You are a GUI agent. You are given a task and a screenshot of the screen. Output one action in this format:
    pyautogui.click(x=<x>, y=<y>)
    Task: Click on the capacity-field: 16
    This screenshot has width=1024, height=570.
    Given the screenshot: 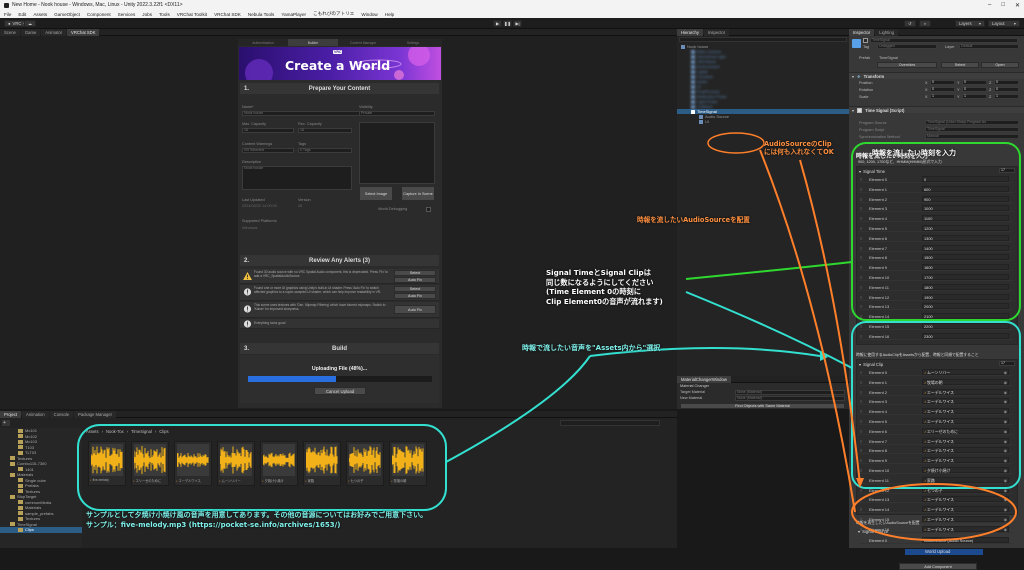 What is the action you would take?
    pyautogui.click(x=268, y=130)
    